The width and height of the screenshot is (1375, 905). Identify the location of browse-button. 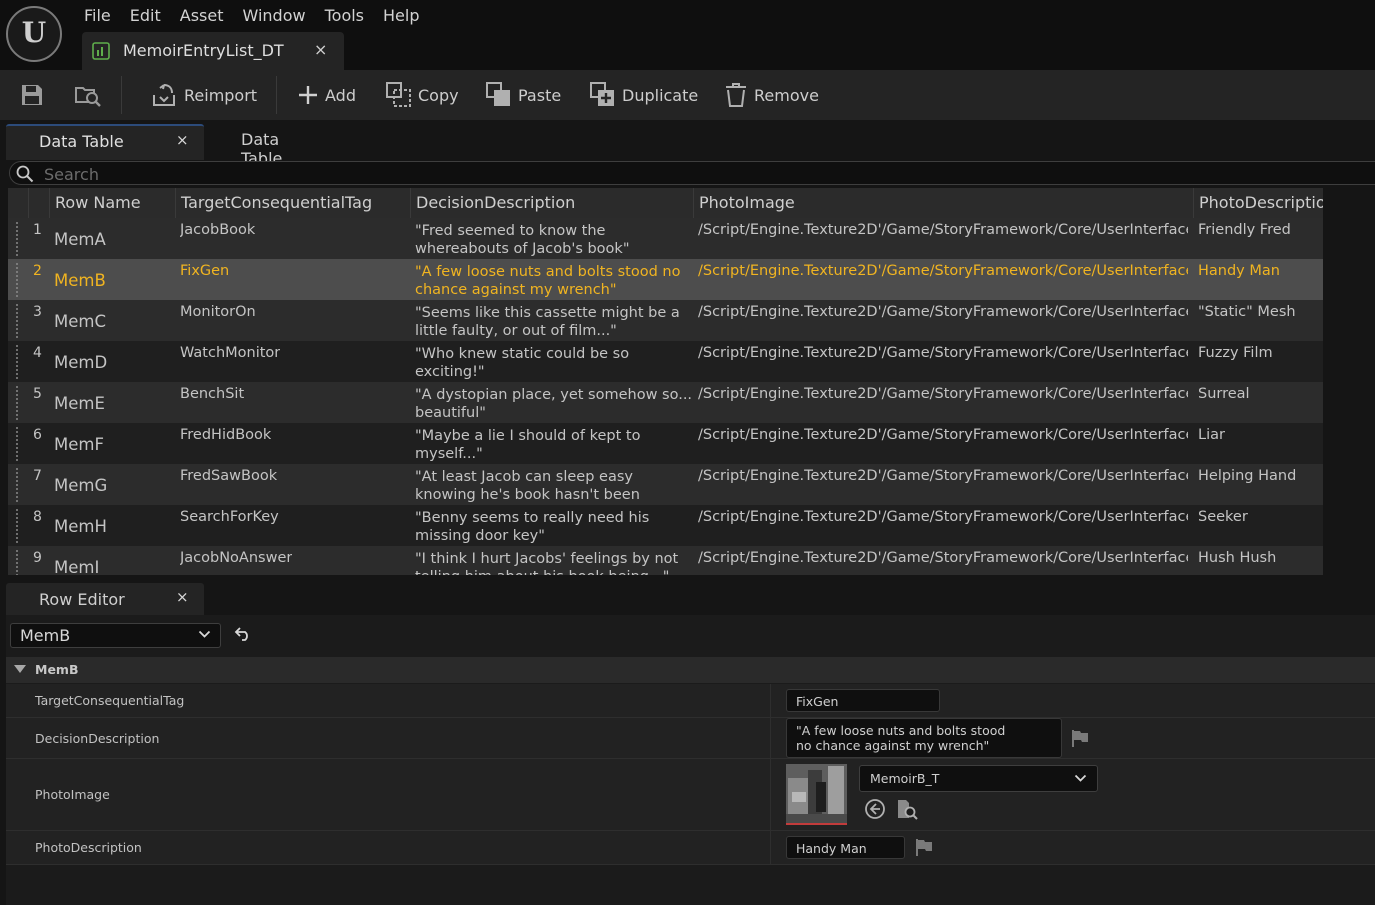
(88, 95).